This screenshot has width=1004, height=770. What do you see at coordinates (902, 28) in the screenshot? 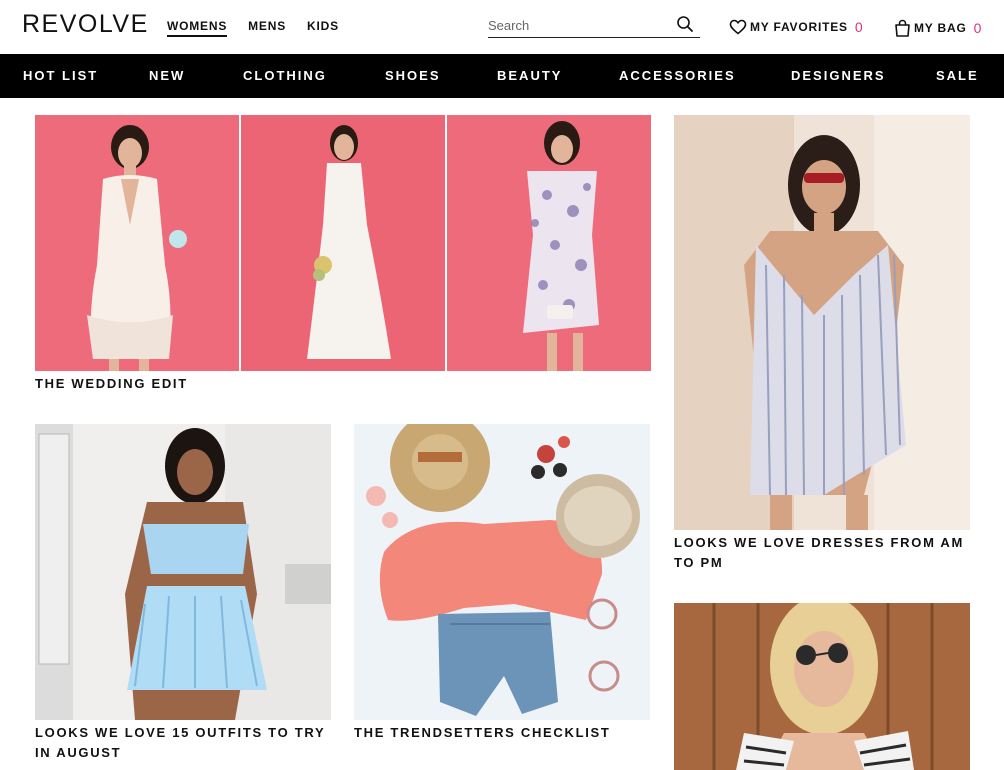
I see `shopping-bag-icon` at bounding box center [902, 28].